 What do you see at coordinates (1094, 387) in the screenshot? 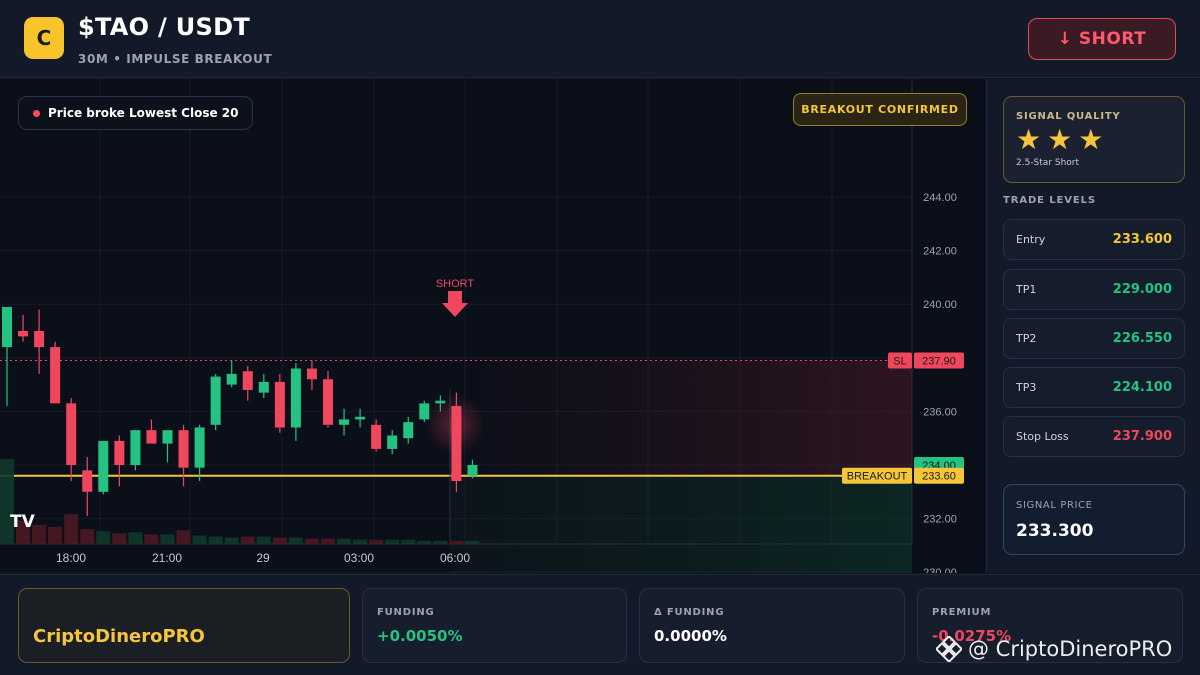
I see `trade-level-tp3: TP3 224.100` at bounding box center [1094, 387].